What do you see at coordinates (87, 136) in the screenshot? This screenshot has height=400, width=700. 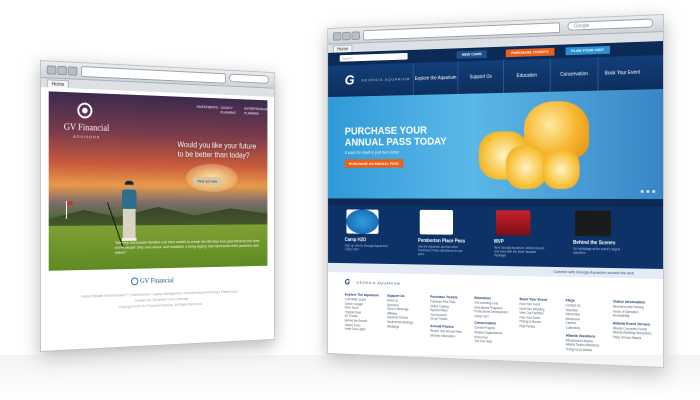 I see `gv-logo-sub: ADVISORS` at bounding box center [87, 136].